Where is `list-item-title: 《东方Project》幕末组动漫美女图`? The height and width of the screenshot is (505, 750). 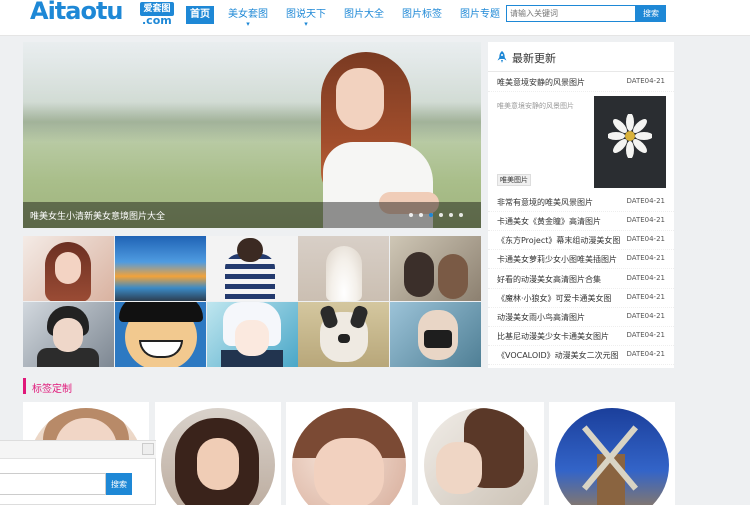 list-item-title: 《东方Project》幕末组动漫美女图 is located at coordinates (562, 240).